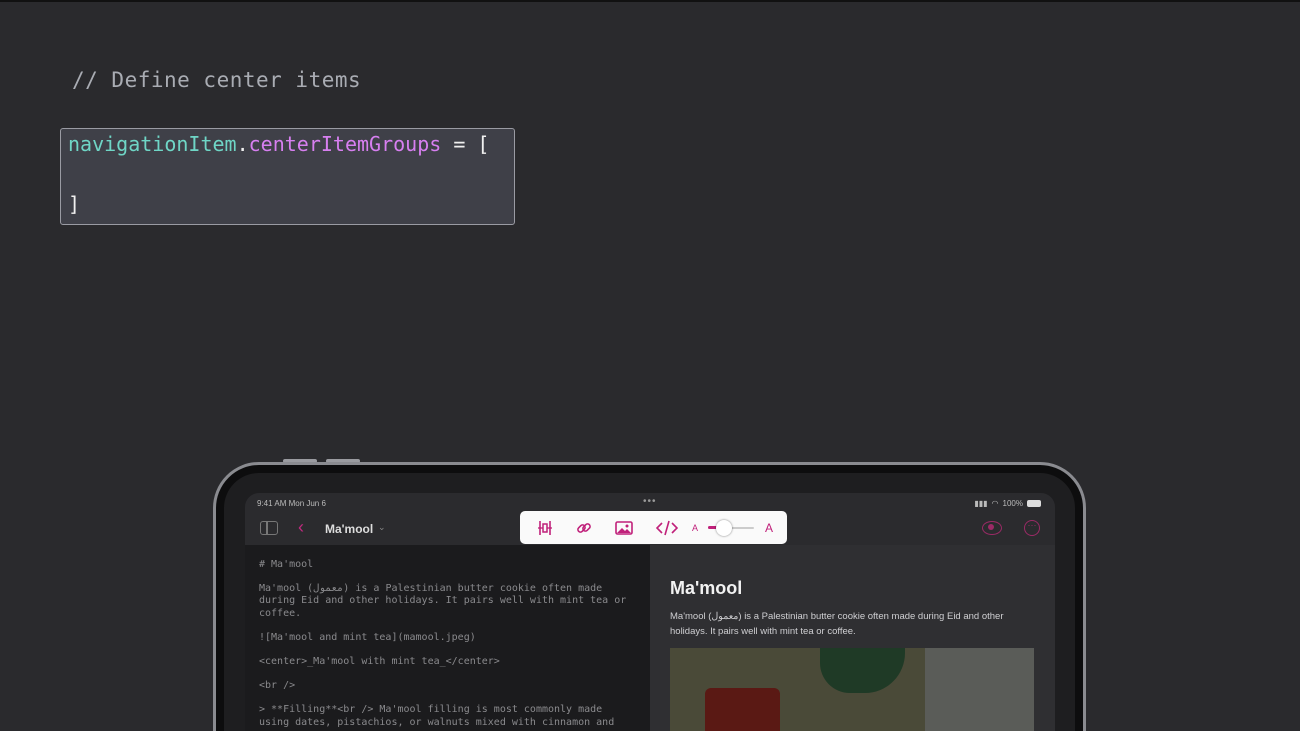 Image resolution: width=1300 pixels, height=731 pixels. I want to click on text-size-slider-thumb, so click(724, 528).